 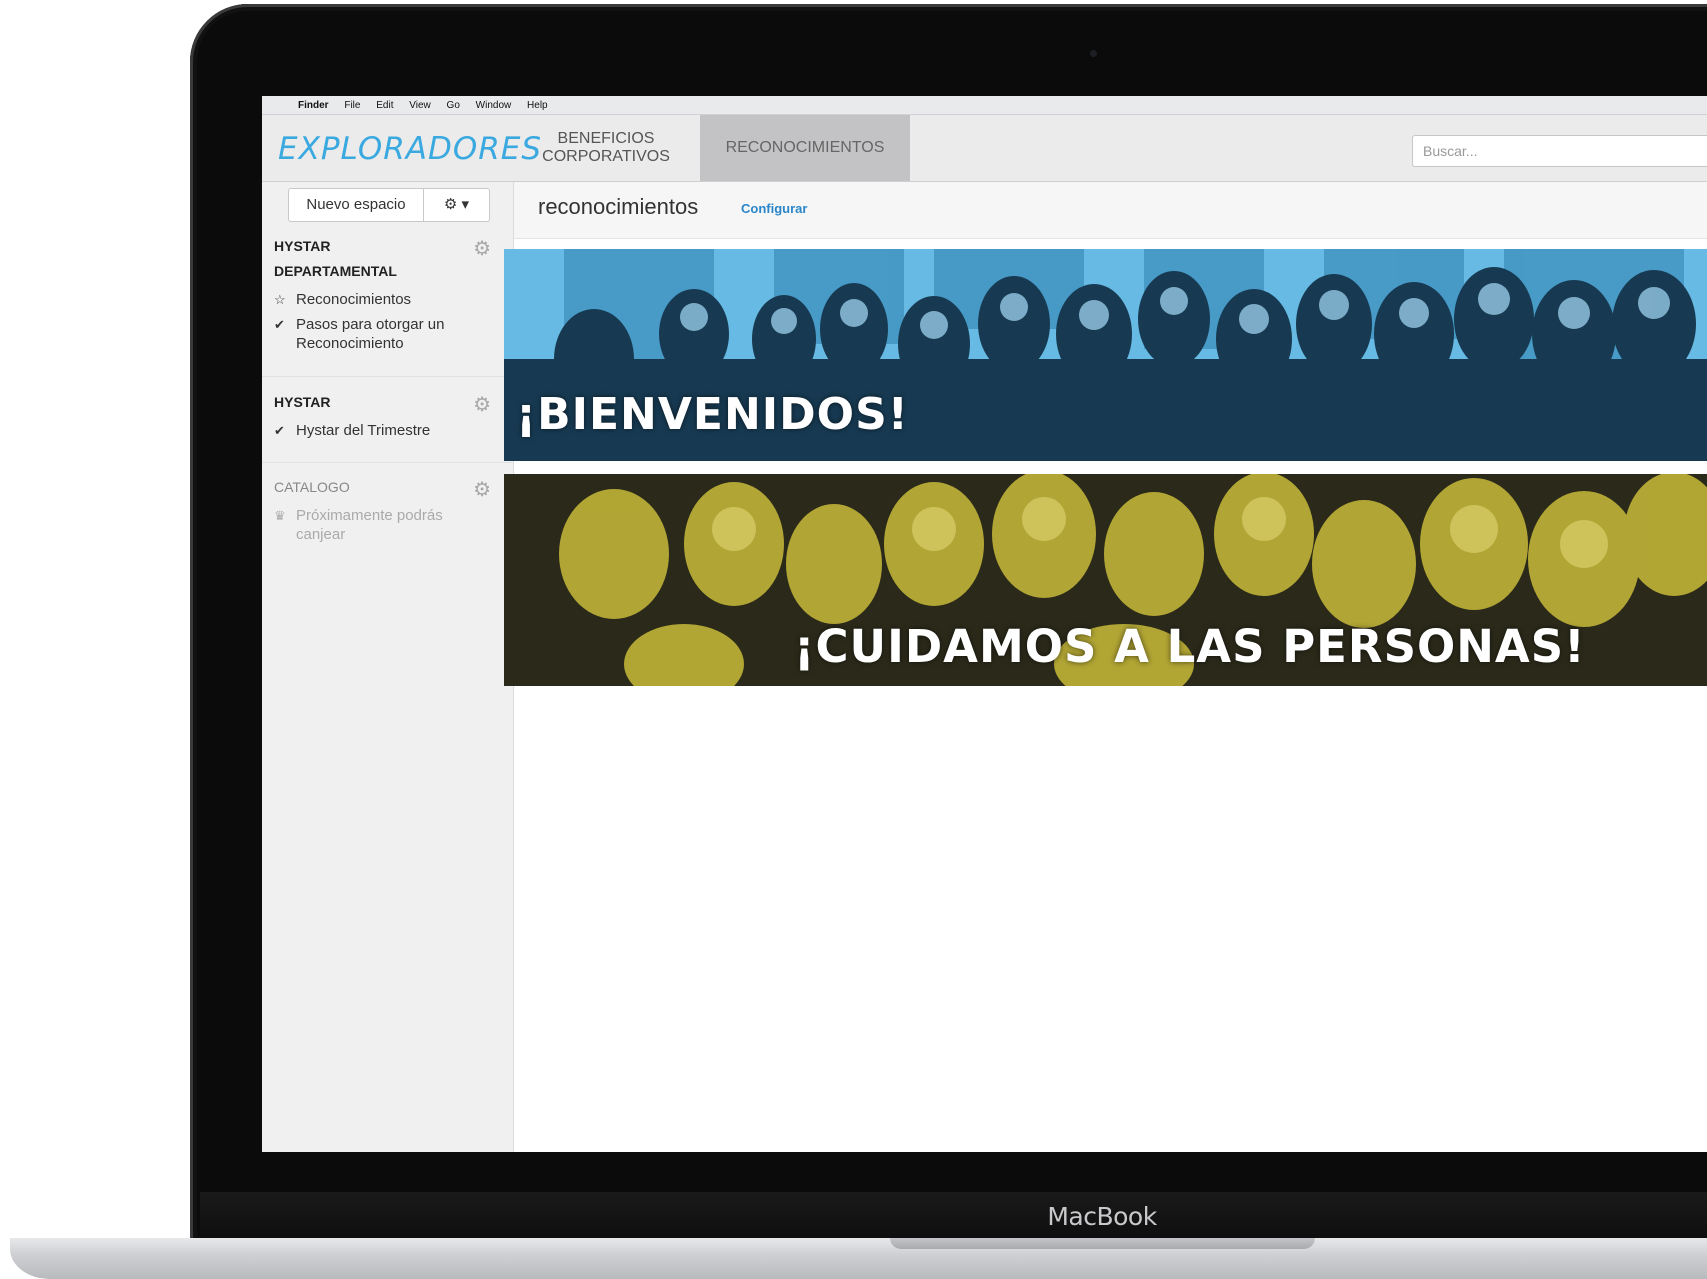 I want to click on banner-title: ¡CUIDAMOS A LAS PERSONAS!, so click(x=1190, y=646).